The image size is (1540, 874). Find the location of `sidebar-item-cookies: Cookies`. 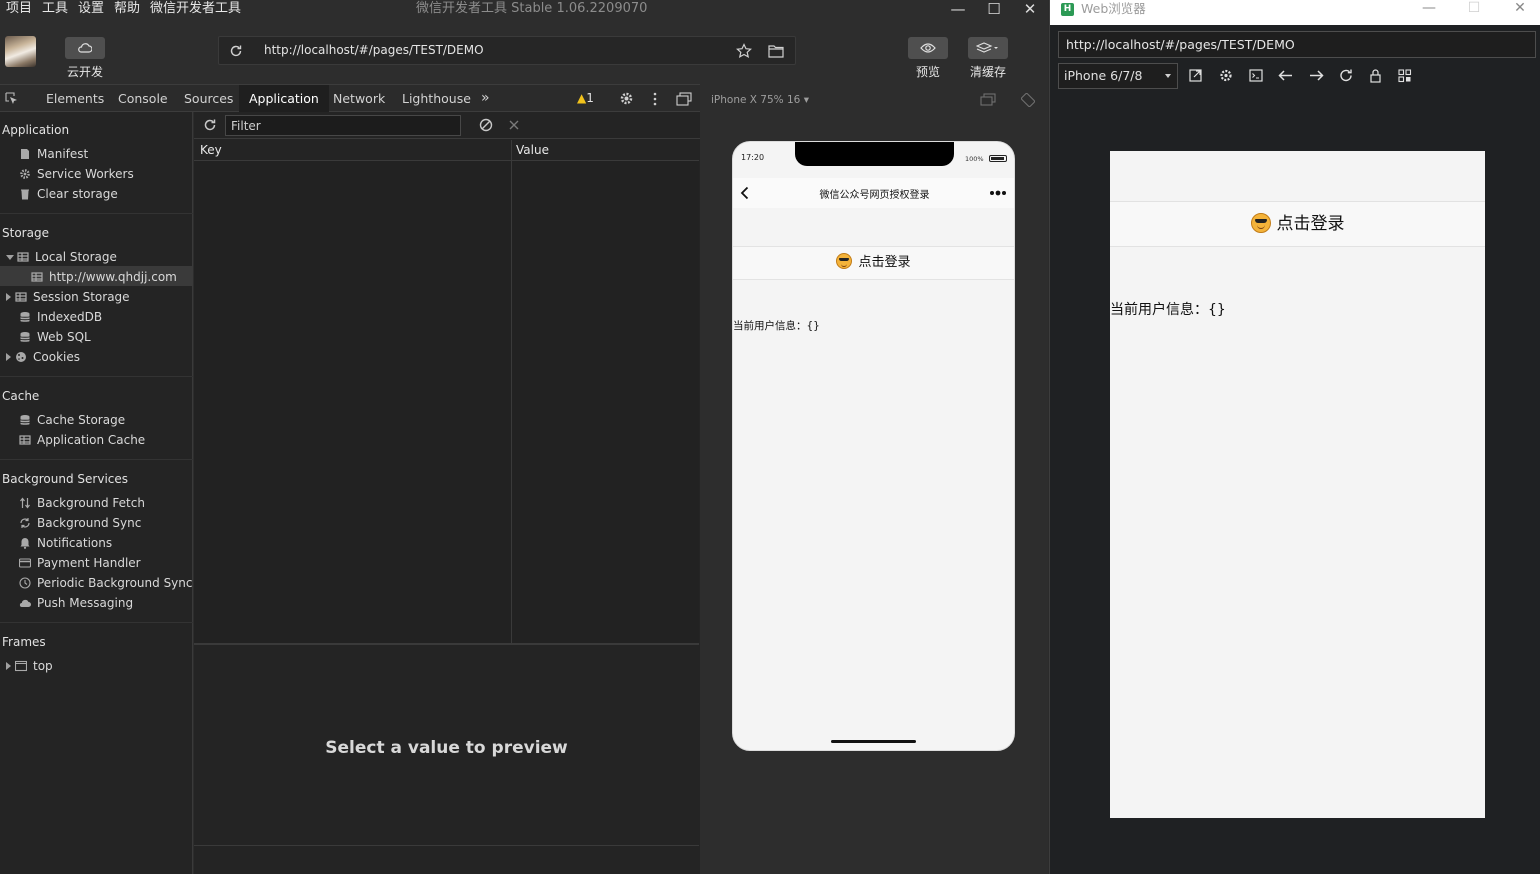

sidebar-item-cookies: Cookies is located at coordinates (43, 357).